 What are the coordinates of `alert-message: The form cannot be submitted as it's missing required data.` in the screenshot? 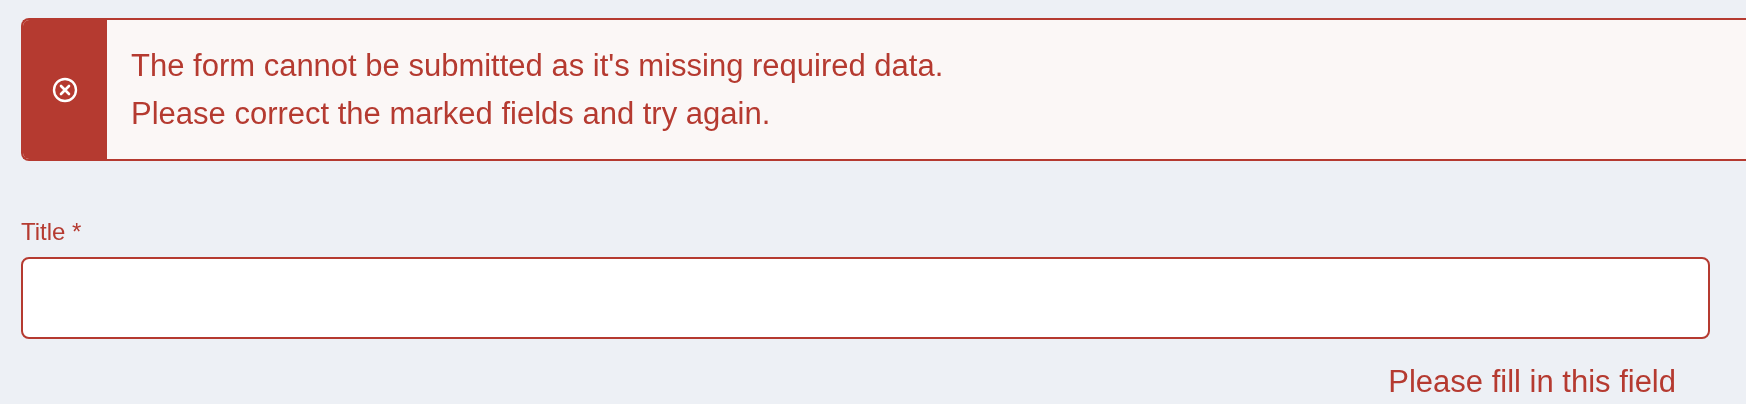 It's located at (537, 65).